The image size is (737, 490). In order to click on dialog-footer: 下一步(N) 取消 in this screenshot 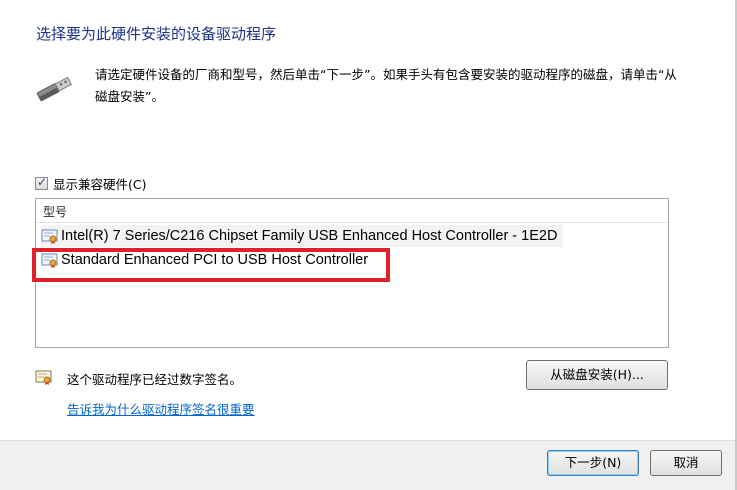, I will do `click(367, 465)`.